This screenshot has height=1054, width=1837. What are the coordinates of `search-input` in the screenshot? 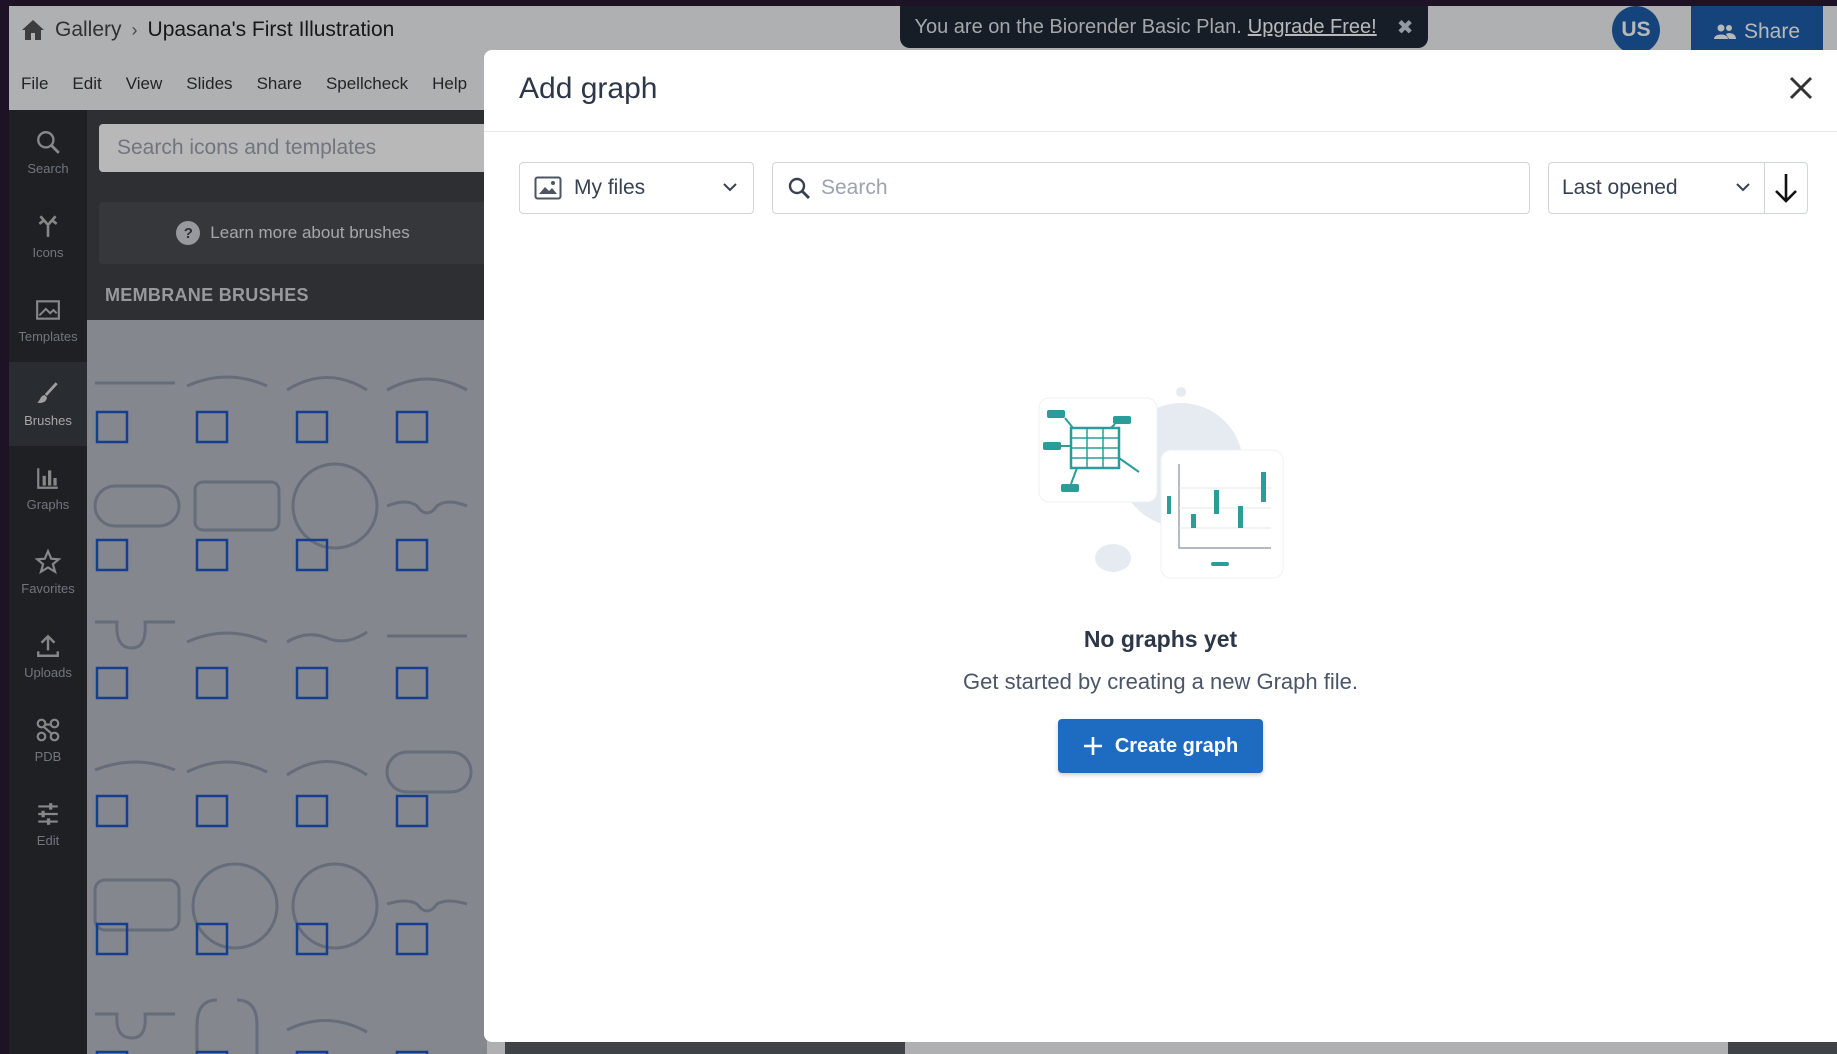 It's located at (1161, 188).